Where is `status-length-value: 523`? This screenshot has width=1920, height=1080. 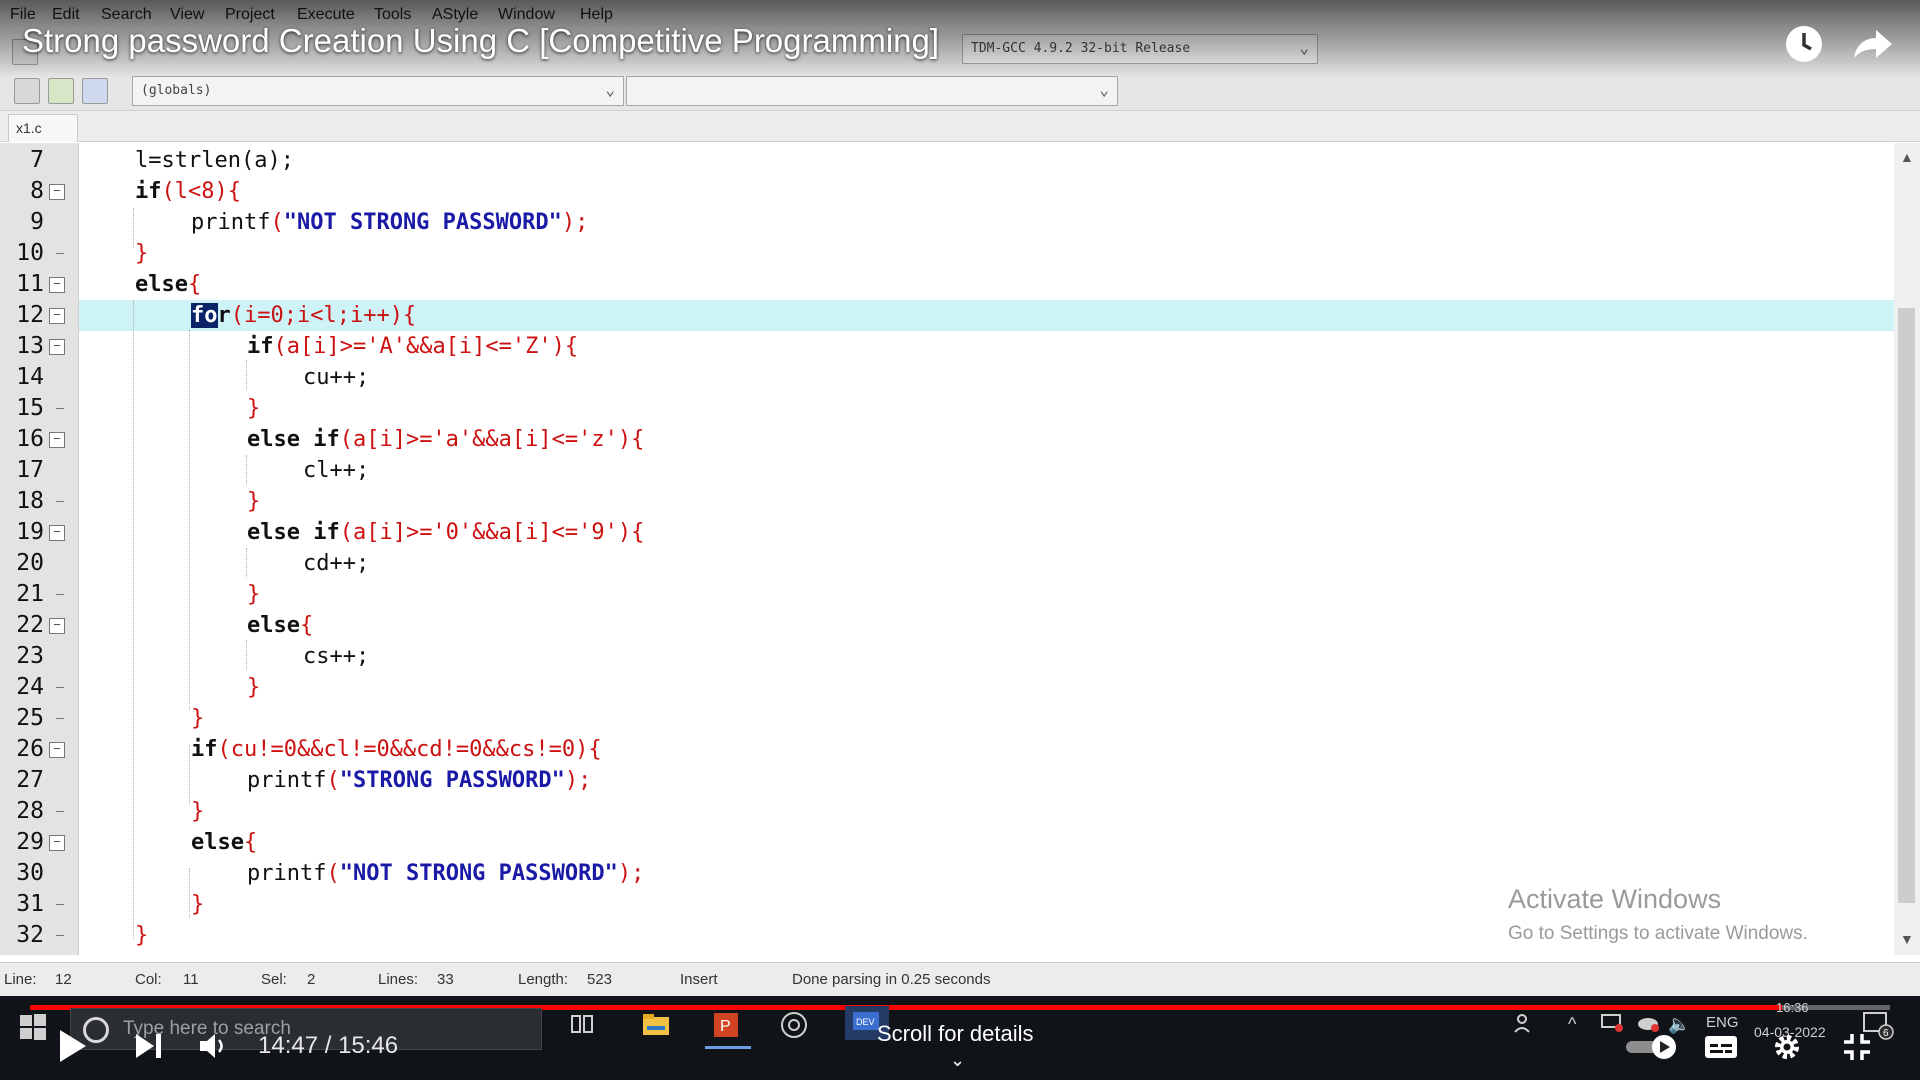
status-length-value: 523 is located at coordinates (600, 979).